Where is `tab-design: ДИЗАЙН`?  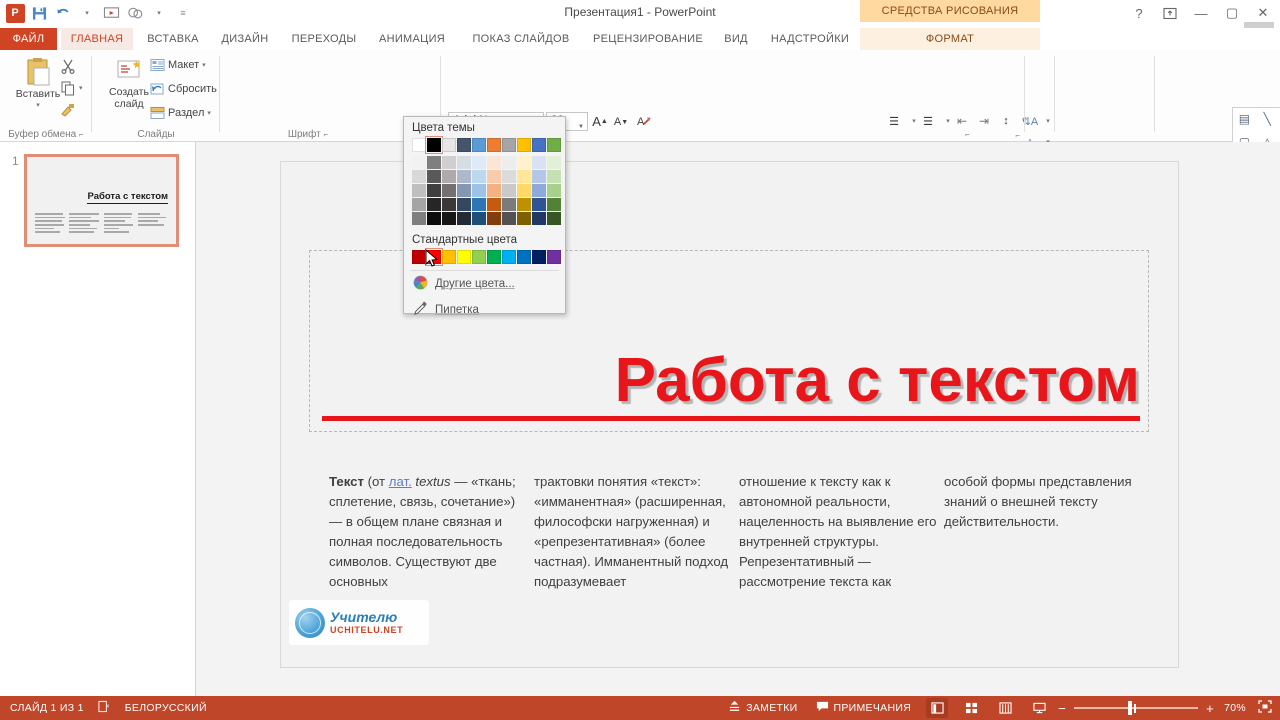
tab-design: ДИЗАЙН is located at coordinates (245, 39).